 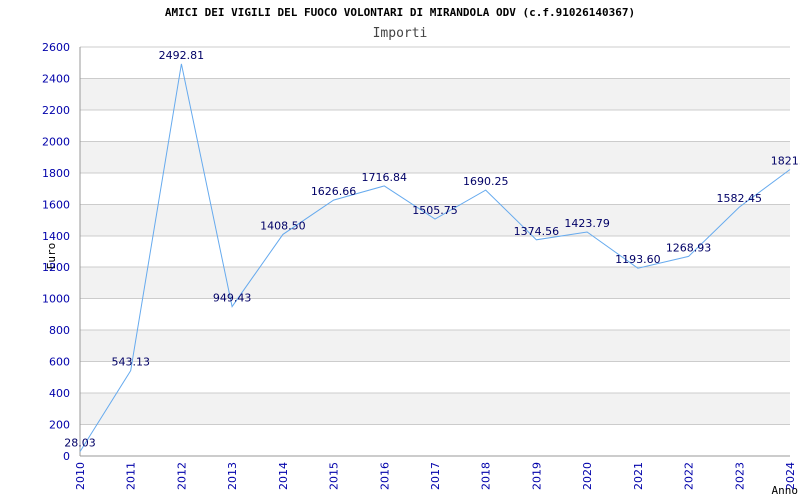 I want to click on y-tick-label: 2600, so click(x=56, y=47).